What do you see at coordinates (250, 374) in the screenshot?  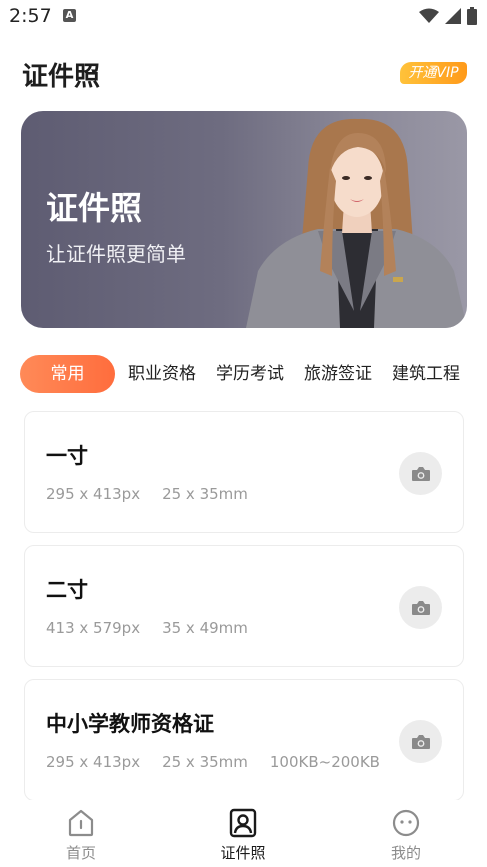 I see `tab-education-exam: 学历考试` at bounding box center [250, 374].